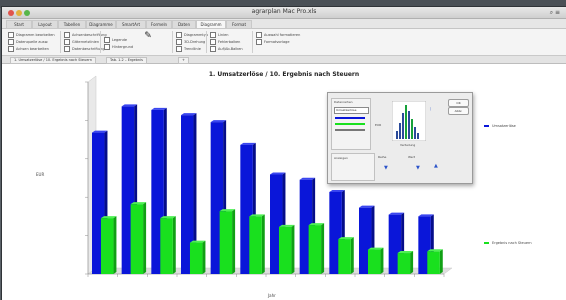 Image resolution: width=566 pixels, height=300 pixels. Describe the element at coordinates (378, 125) in the screenshot. I see `value-label: EUR` at that location.